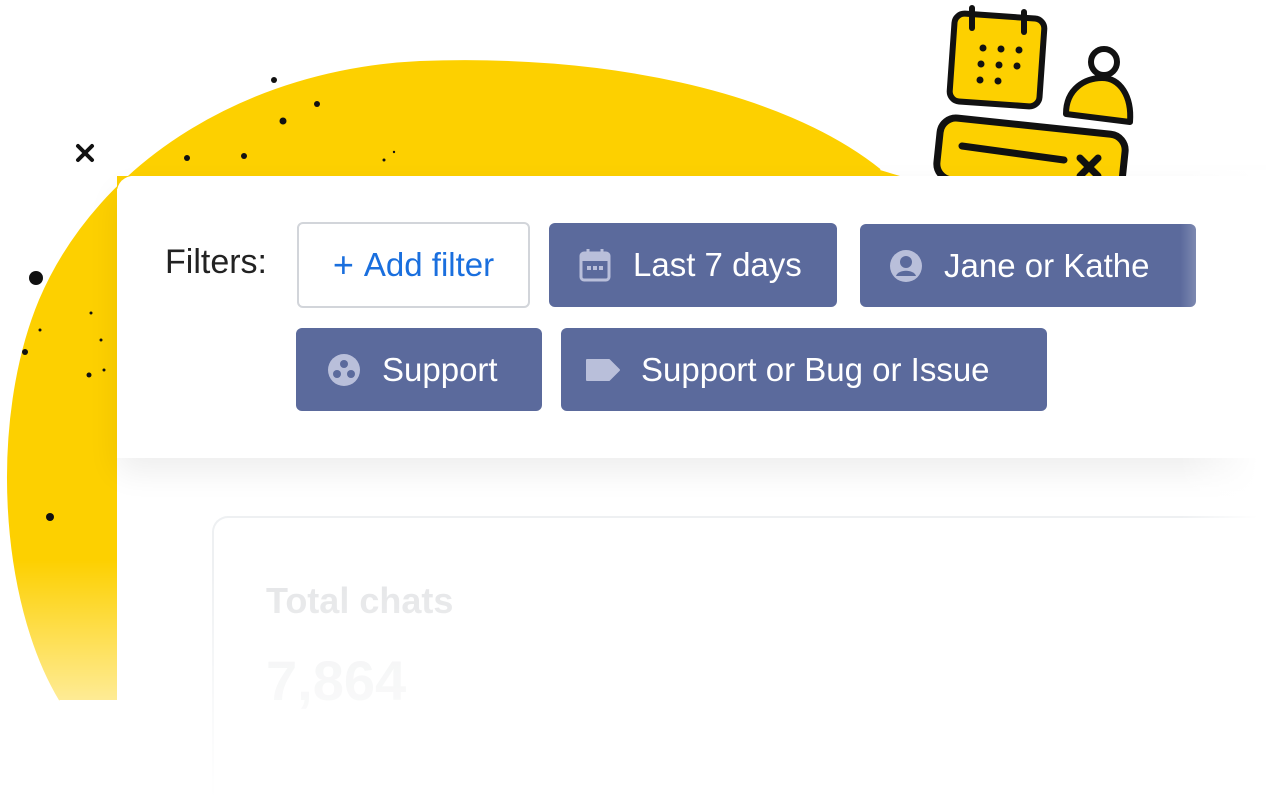 The height and width of the screenshot is (800, 1266). I want to click on filter-chip-date-range: Last 7 days, so click(693, 265).